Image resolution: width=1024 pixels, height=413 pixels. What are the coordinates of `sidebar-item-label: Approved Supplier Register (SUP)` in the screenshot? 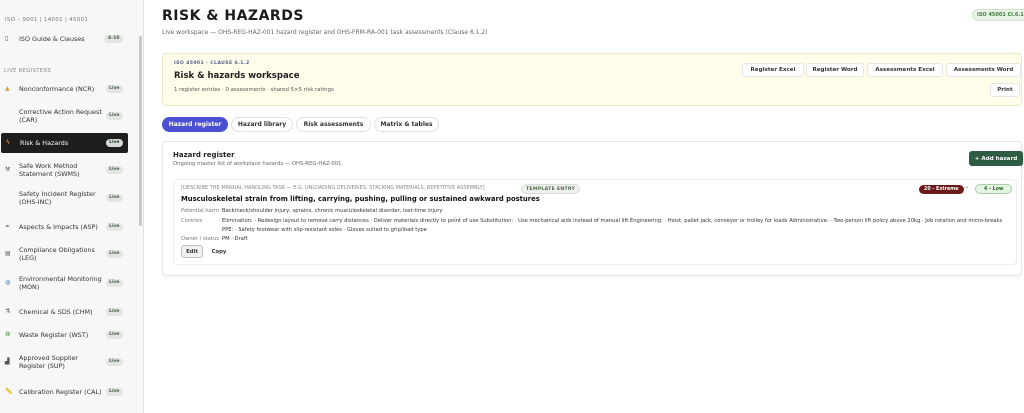 It's located at (49, 362).